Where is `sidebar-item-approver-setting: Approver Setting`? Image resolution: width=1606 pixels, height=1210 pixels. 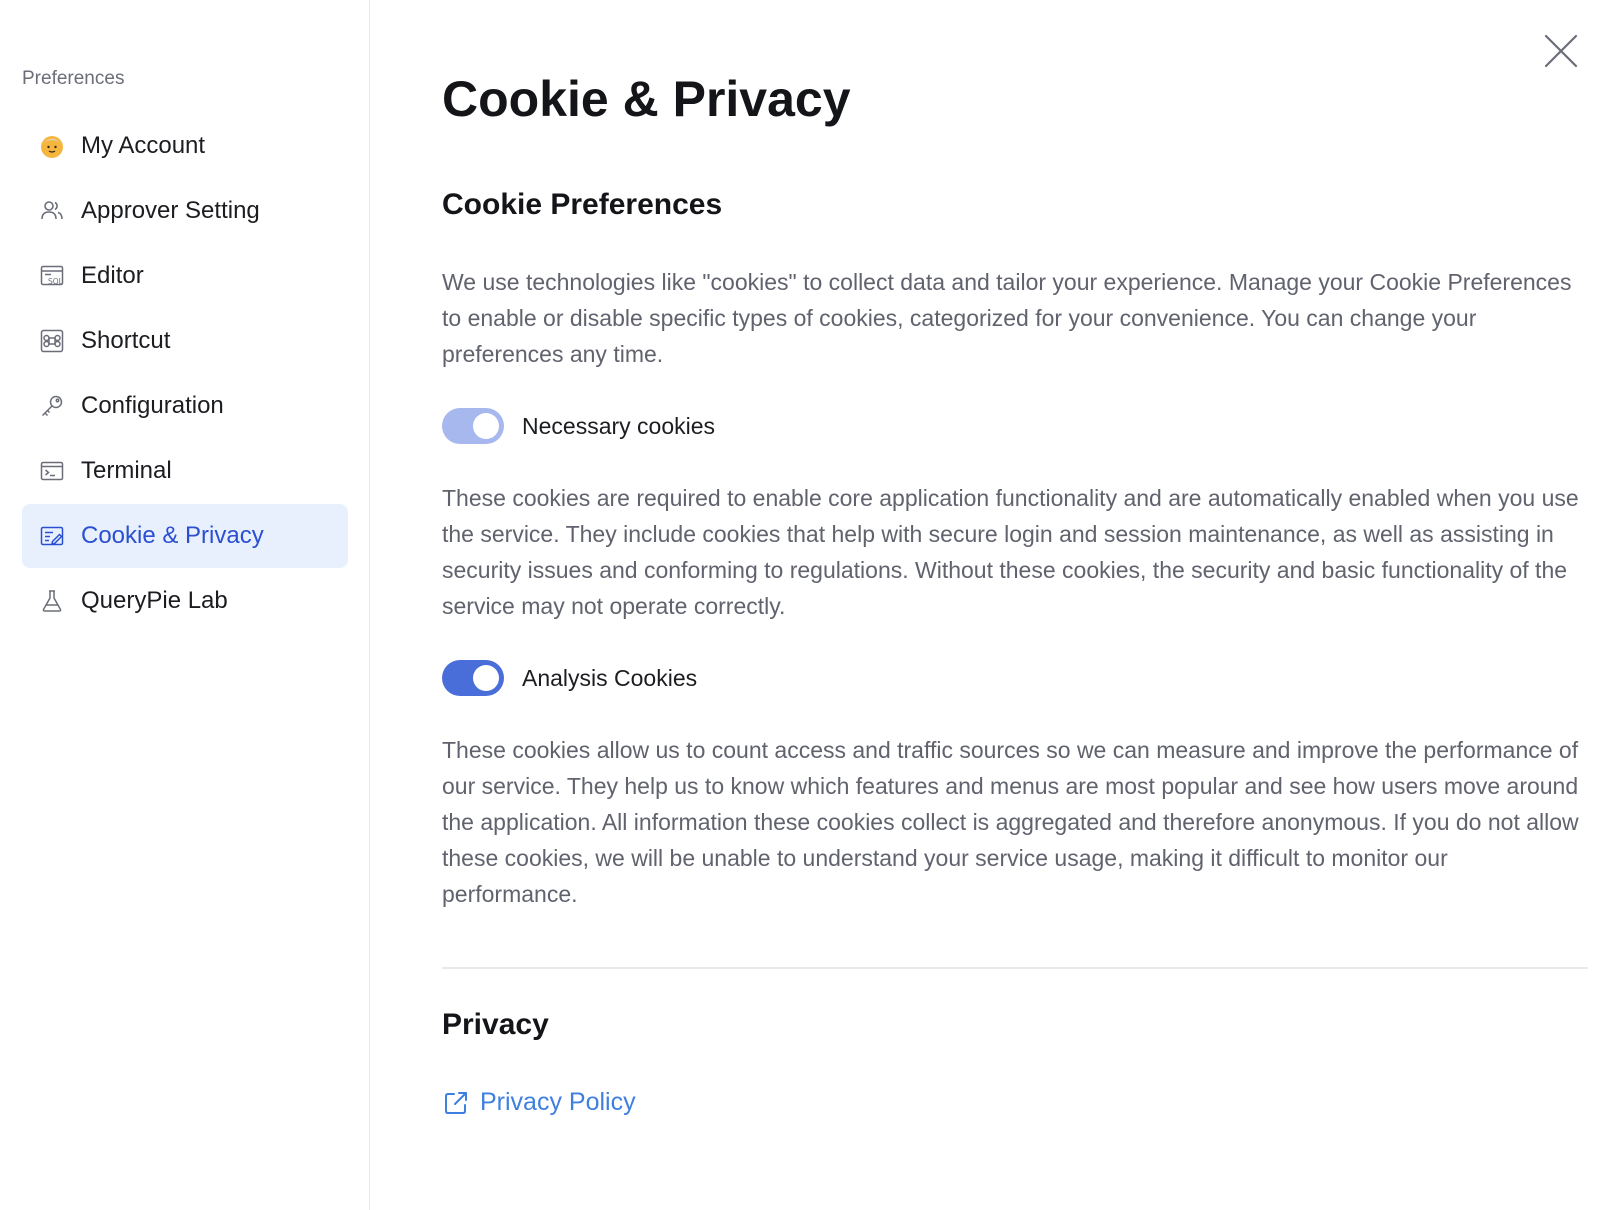
sidebar-item-approver-setting: Approver Setting is located at coordinates (185, 211).